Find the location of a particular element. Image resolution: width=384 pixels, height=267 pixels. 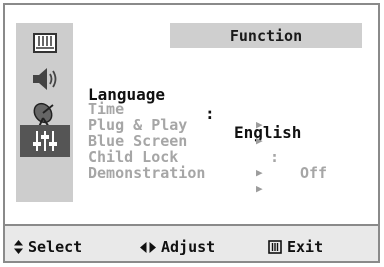

select-hint: Select is located at coordinates (48, 247).